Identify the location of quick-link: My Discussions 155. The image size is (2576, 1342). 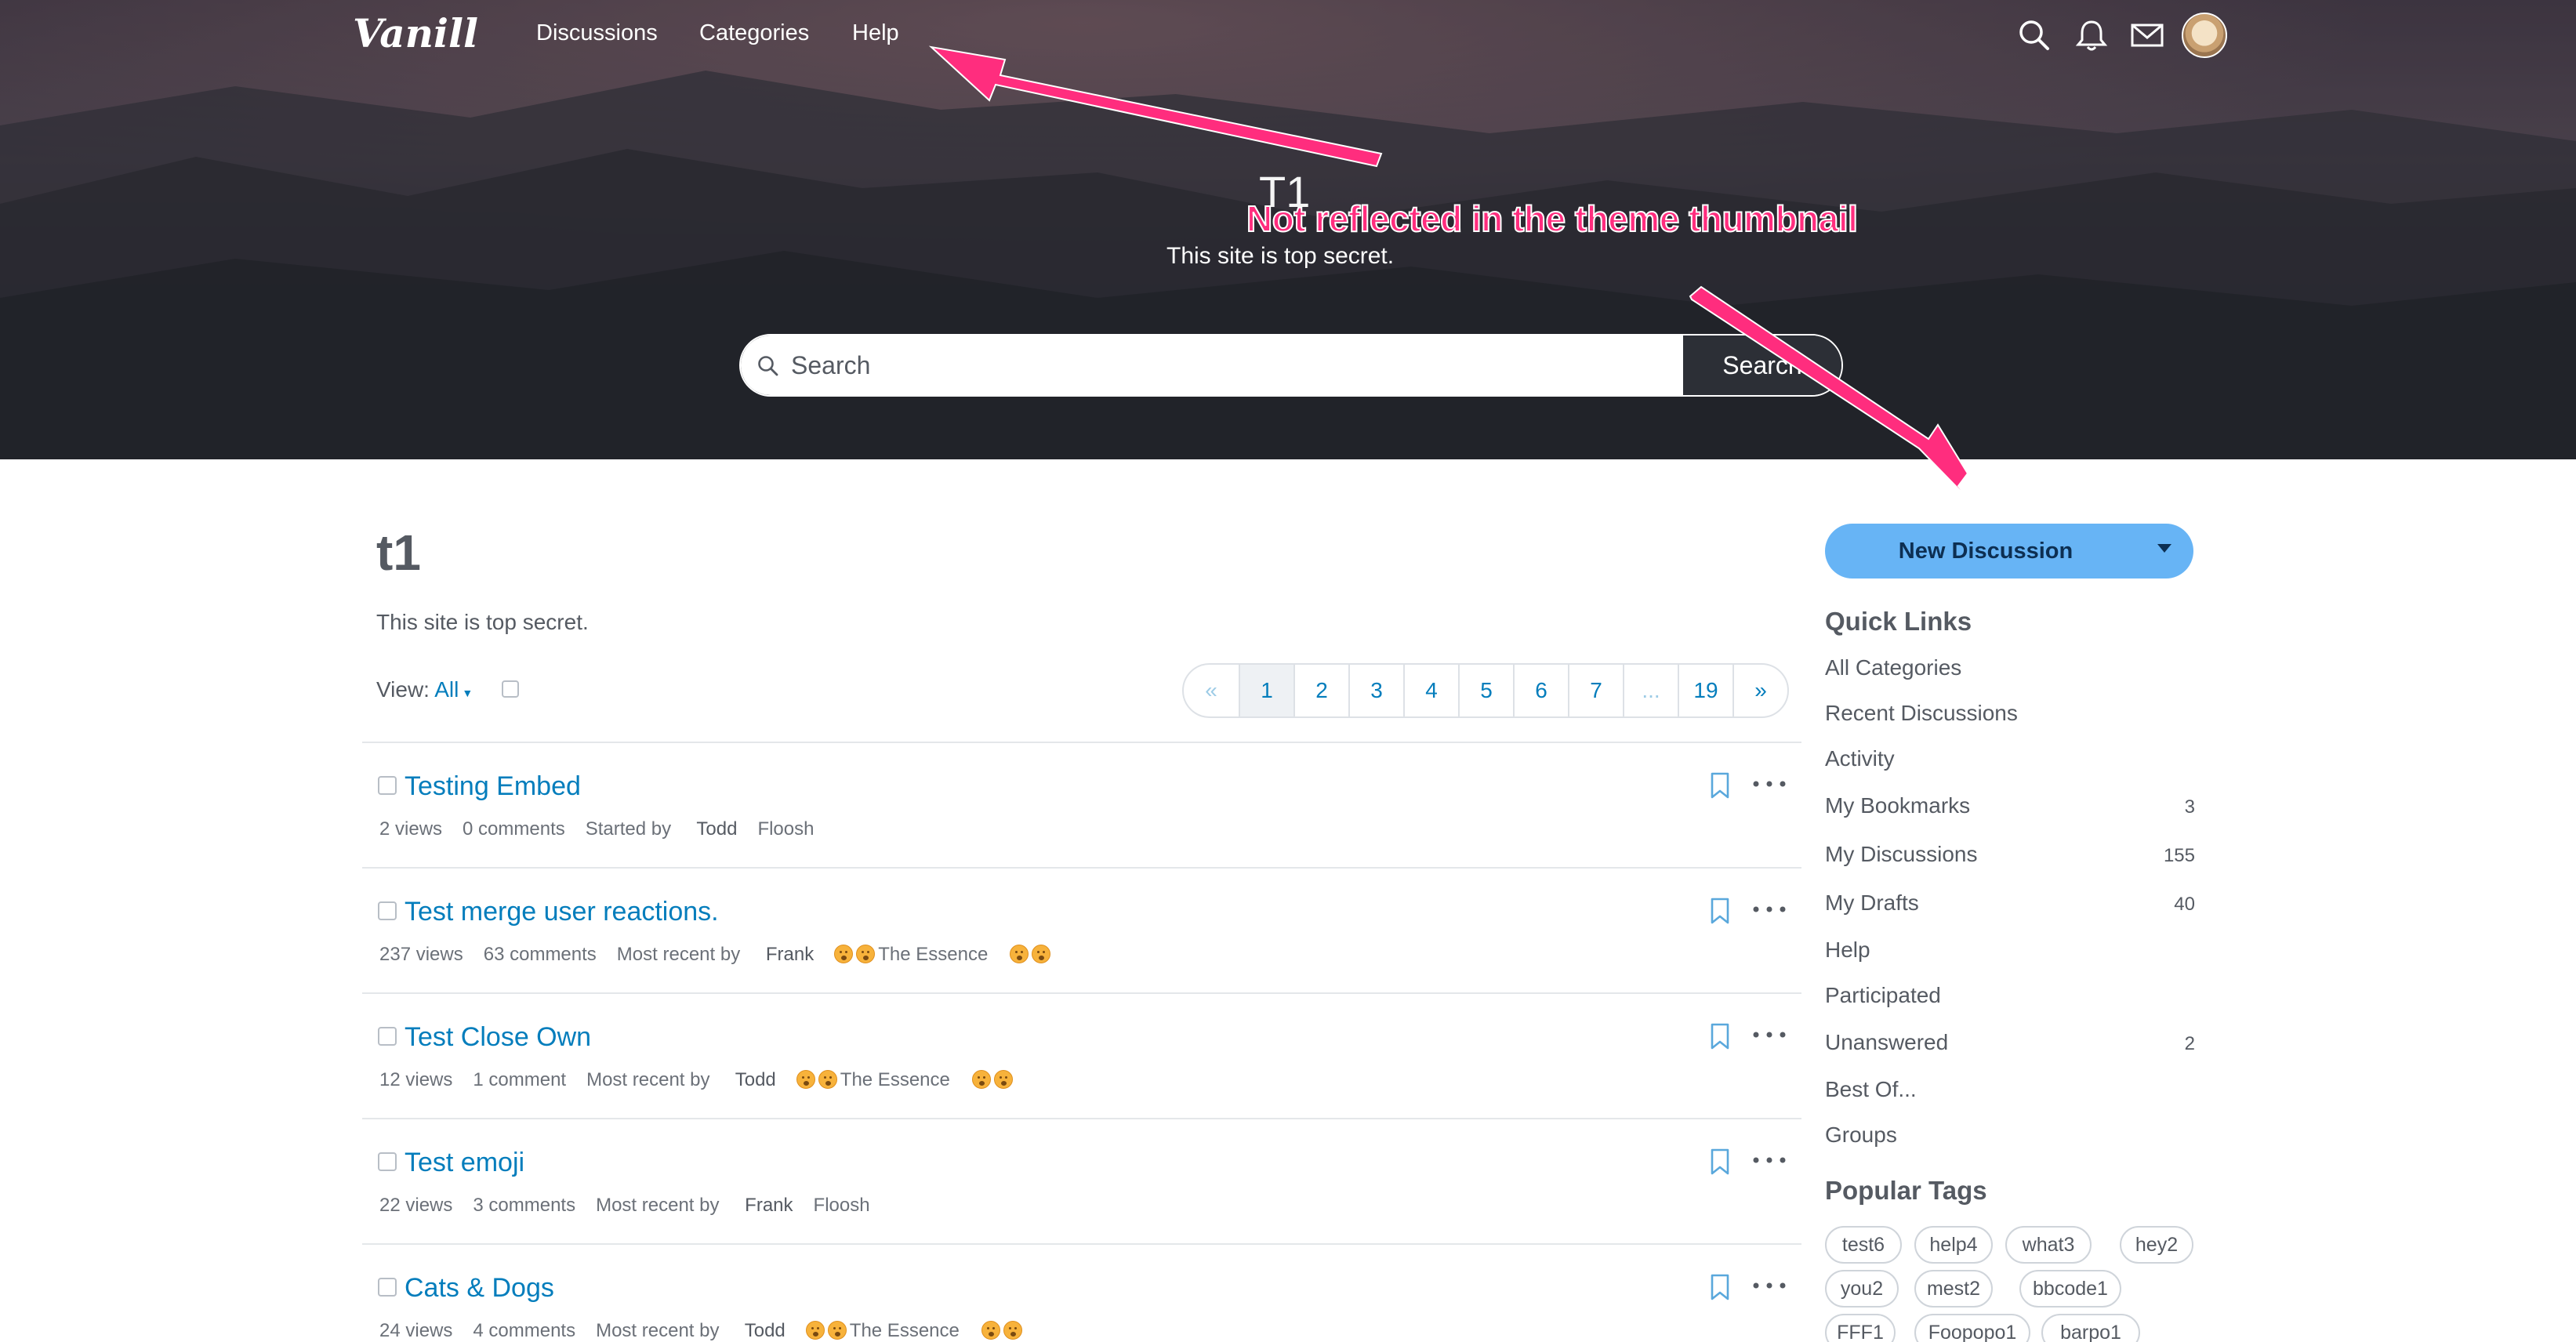
(2010, 854).